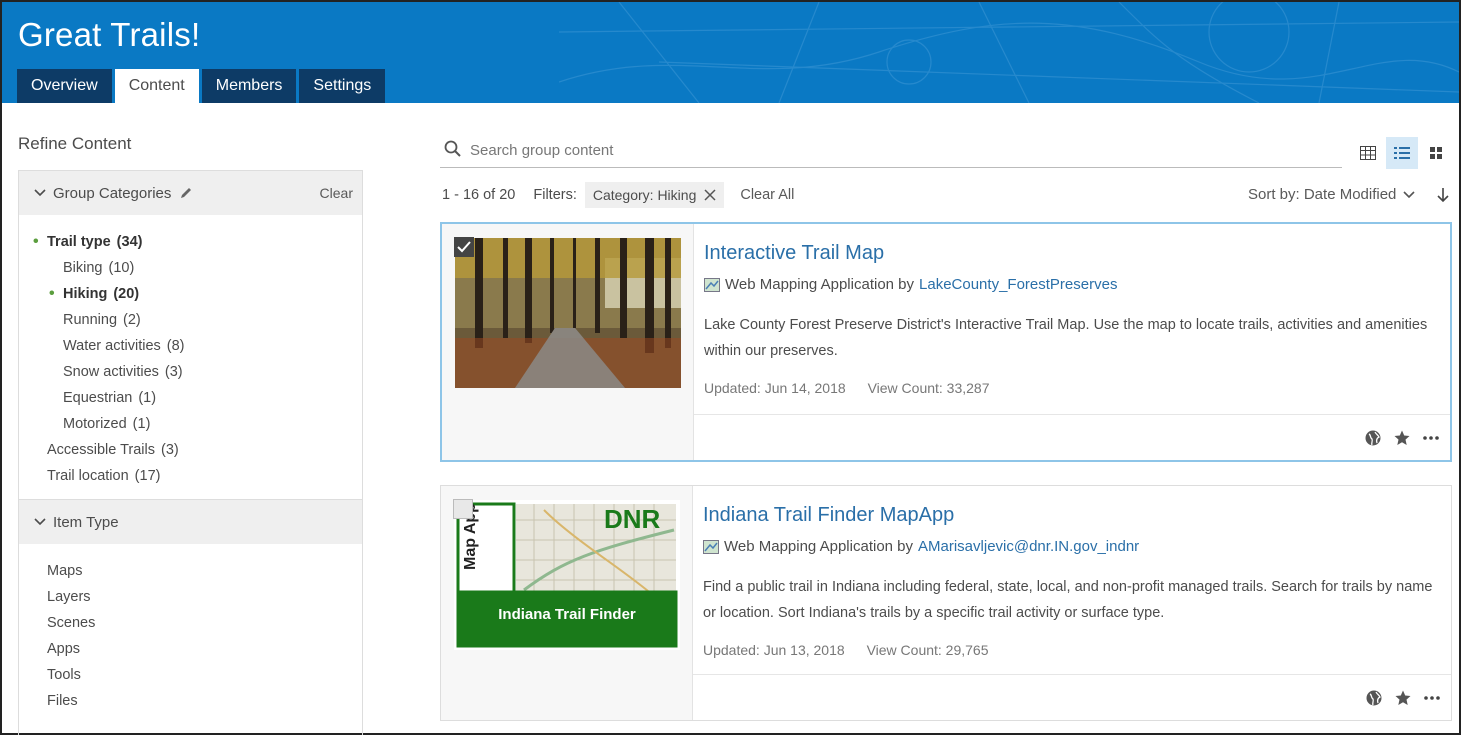  I want to click on item-title-link: Indiana Trail Finder MapApp, so click(828, 515).